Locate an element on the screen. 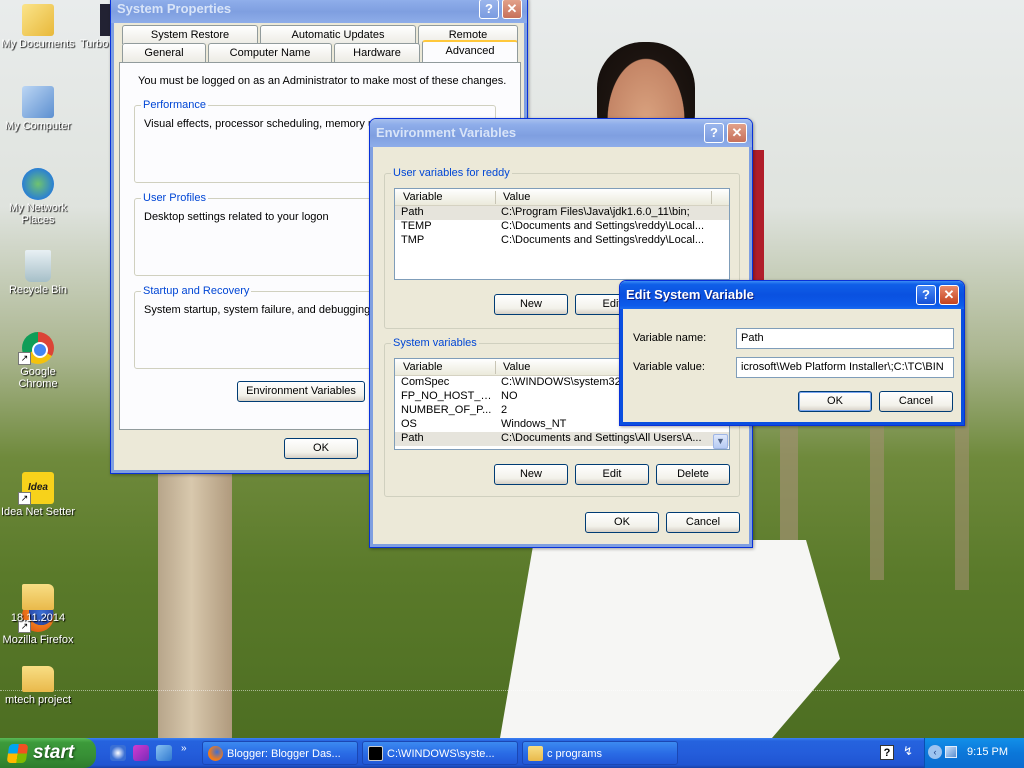  quick-launch-media-icon is located at coordinates (141, 753).